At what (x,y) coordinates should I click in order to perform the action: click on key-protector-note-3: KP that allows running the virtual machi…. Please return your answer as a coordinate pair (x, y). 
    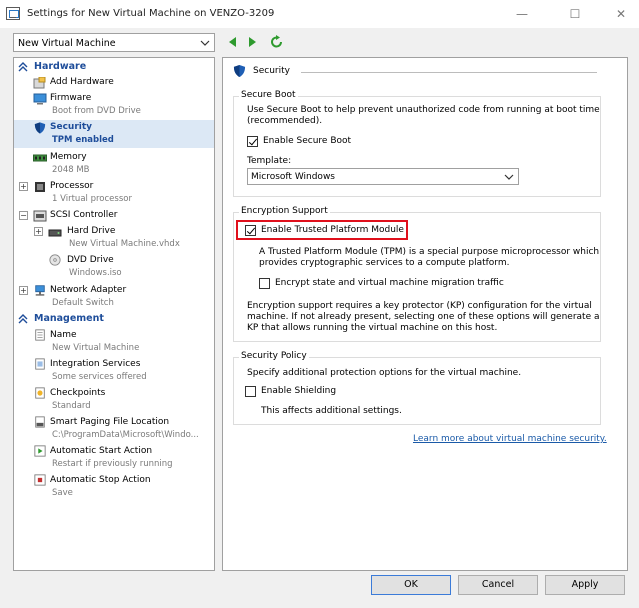
    Looking at the image, I should click on (372, 328).